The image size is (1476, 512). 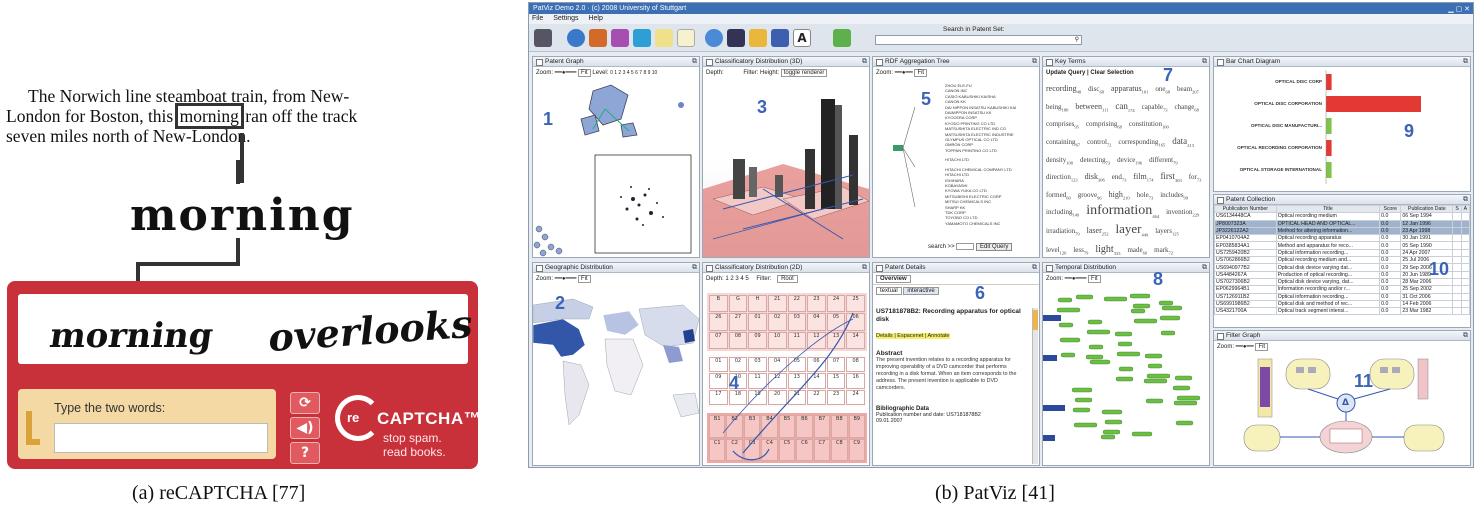 What do you see at coordinates (1166, 231) in the screenshot?
I see `key-term: layers125` at bounding box center [1166, 231].